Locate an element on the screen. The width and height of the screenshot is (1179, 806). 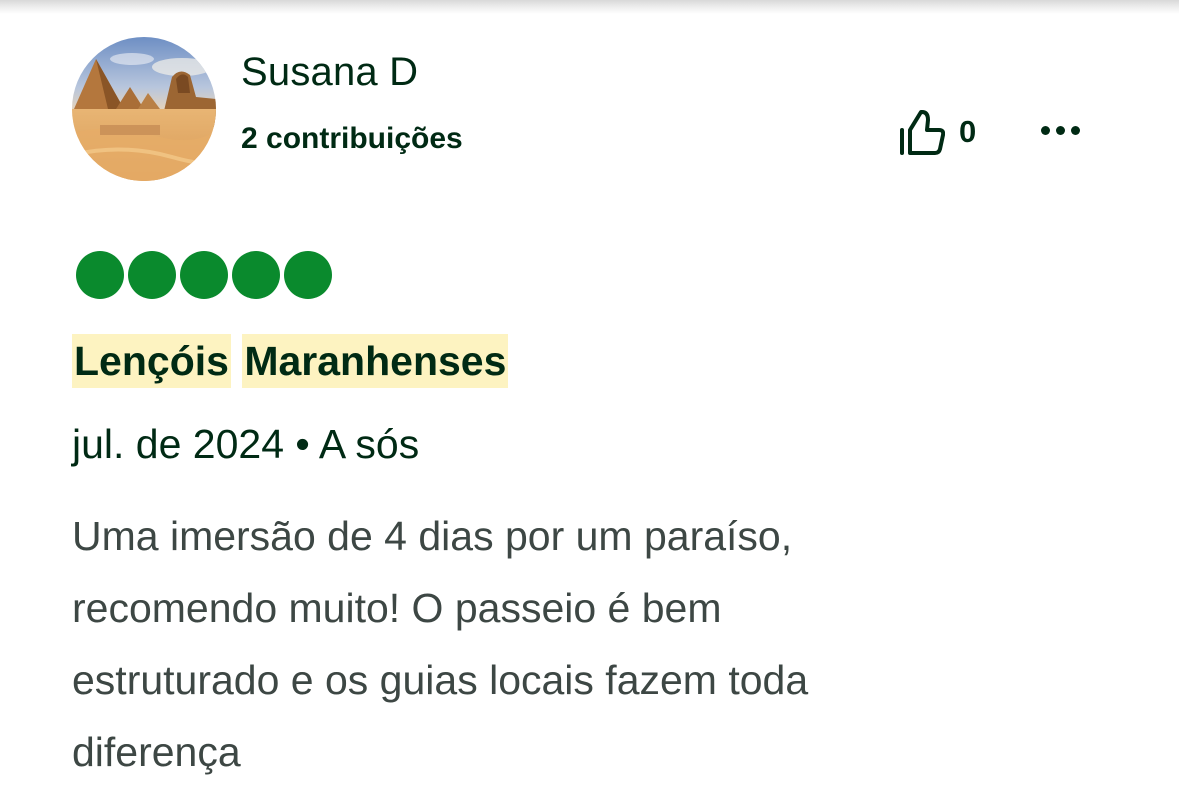
review-title: Lençóis Maranhenses is located at coordinates (290, 361).